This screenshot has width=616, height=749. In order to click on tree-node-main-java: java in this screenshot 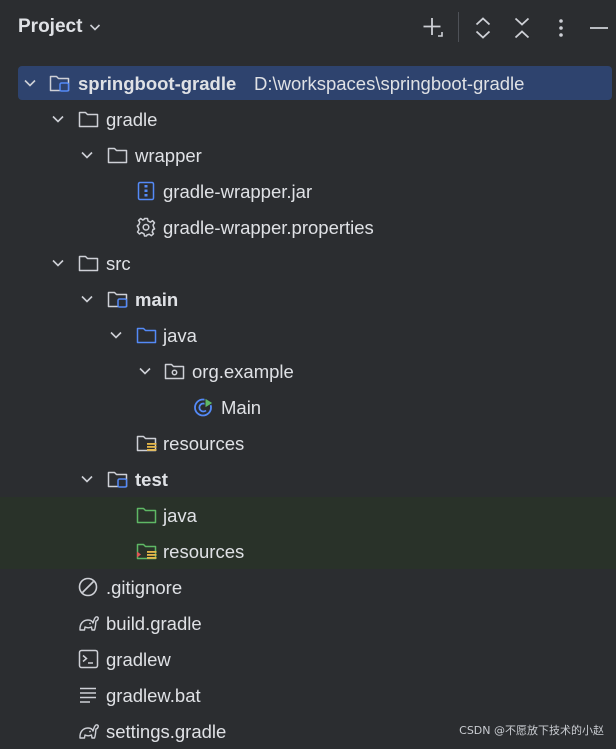, I will do `click(308, 335)`.